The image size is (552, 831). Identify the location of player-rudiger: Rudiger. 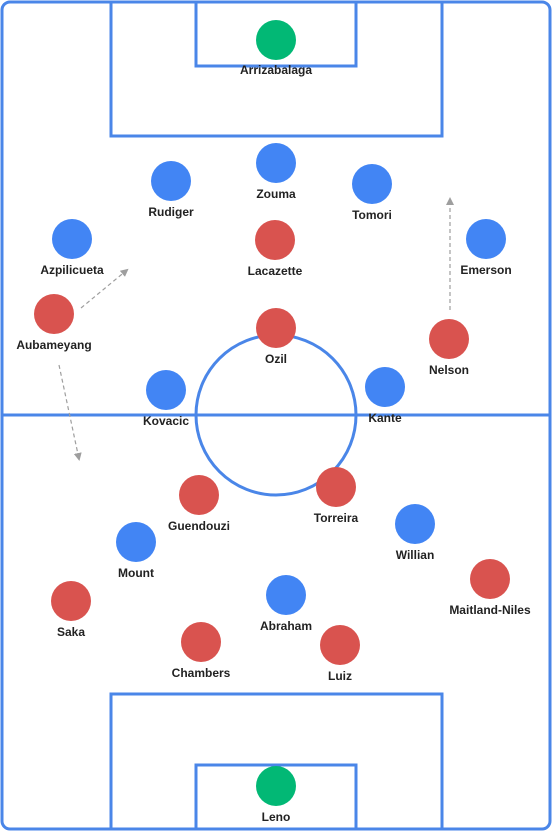
(171, 190).